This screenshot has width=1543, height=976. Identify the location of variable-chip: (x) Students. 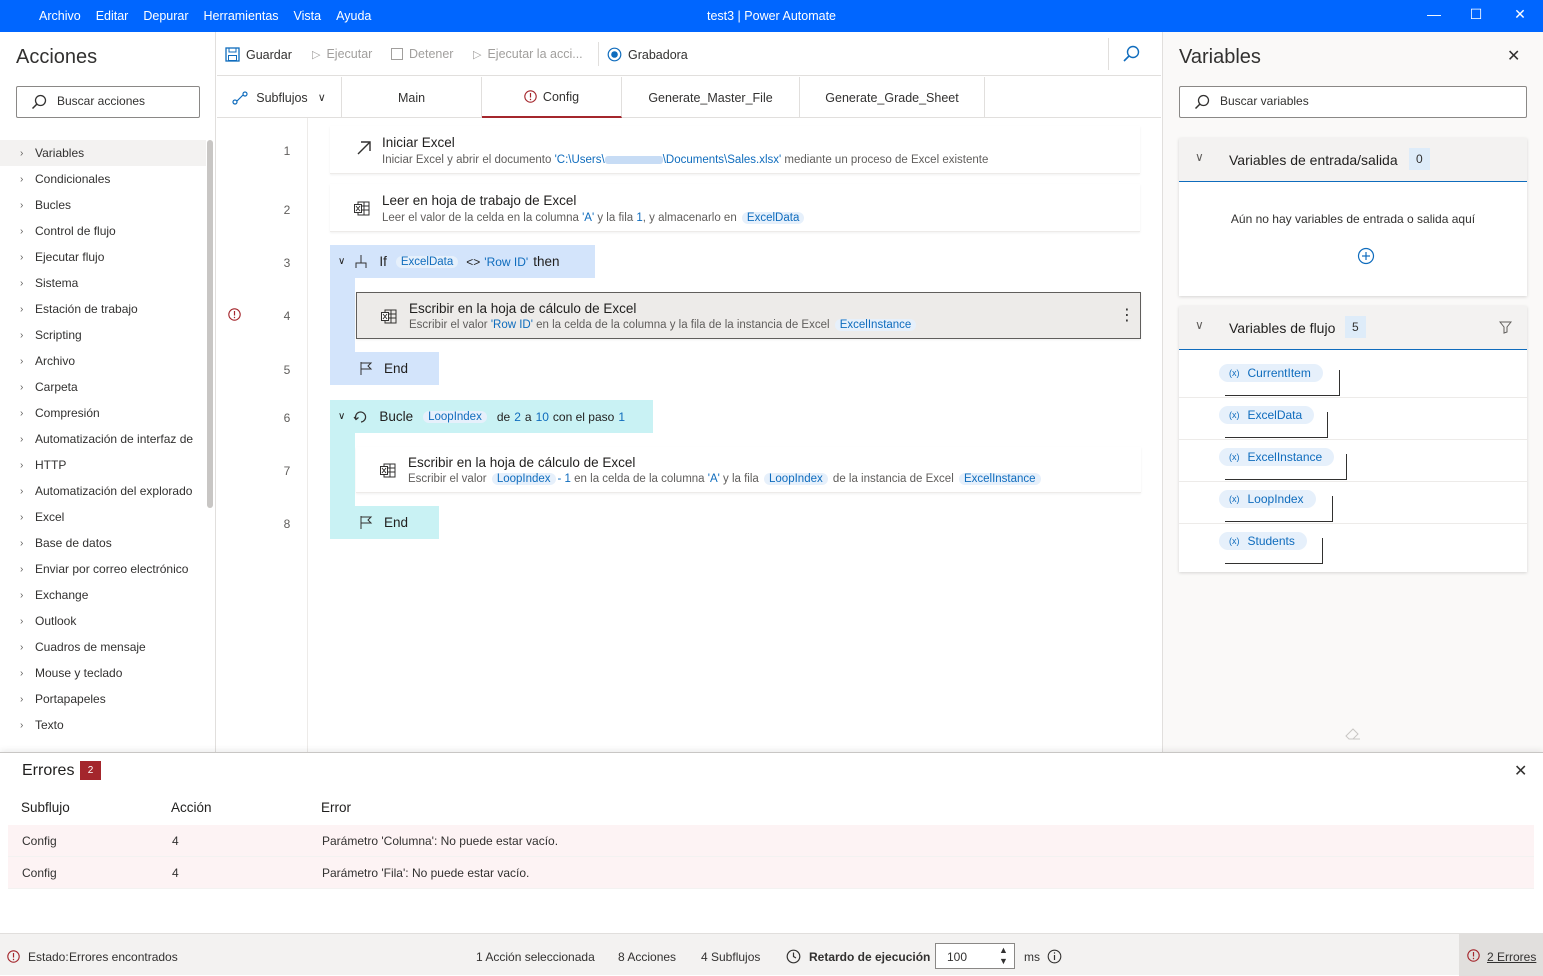
(1263, 541).